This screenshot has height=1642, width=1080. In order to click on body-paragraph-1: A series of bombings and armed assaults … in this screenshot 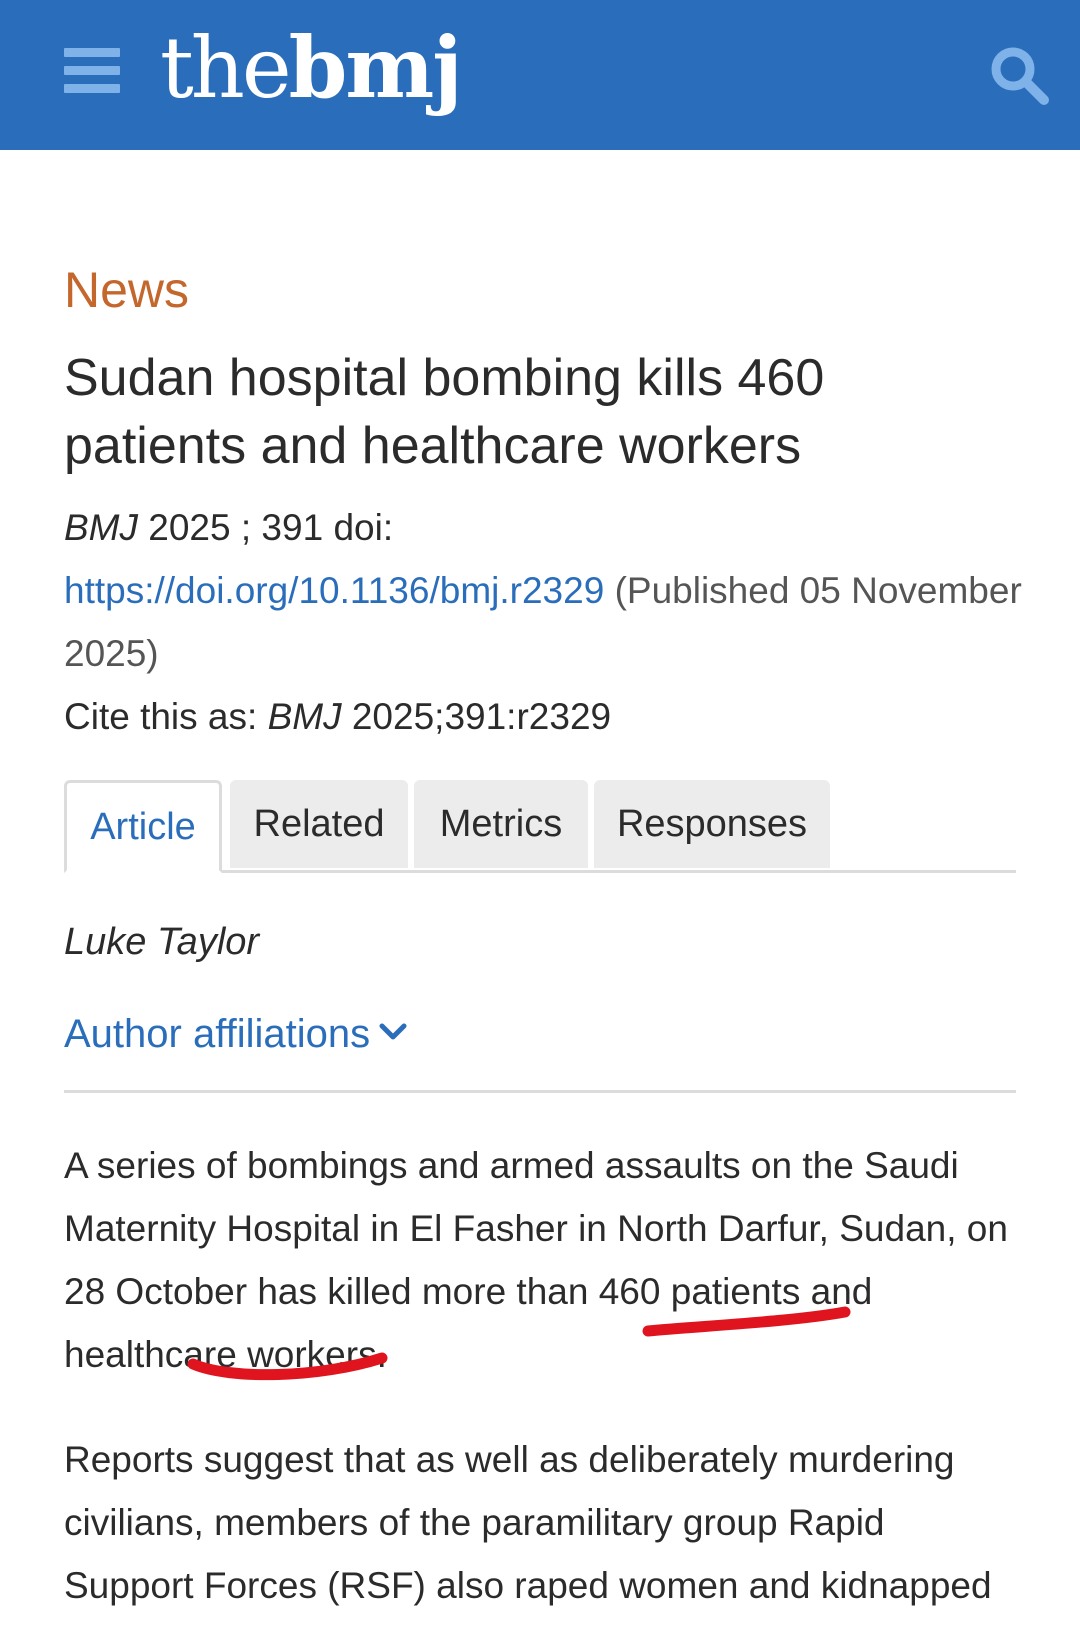, I will do `click(536, 1260)`.